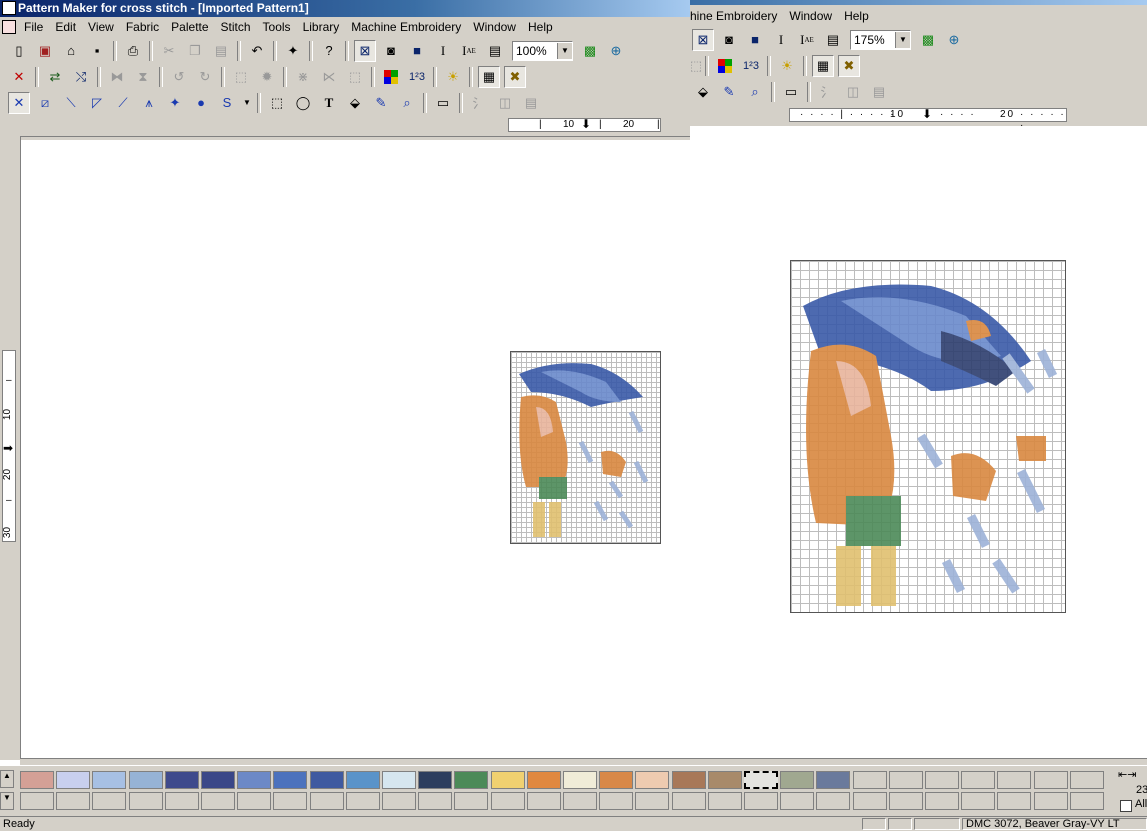 Image resolution: width=1147 pixels, height=831 pixels. Describe the element at coordinates (19, 51) in the screenshot. I see `new-icon: ▯` at that location.